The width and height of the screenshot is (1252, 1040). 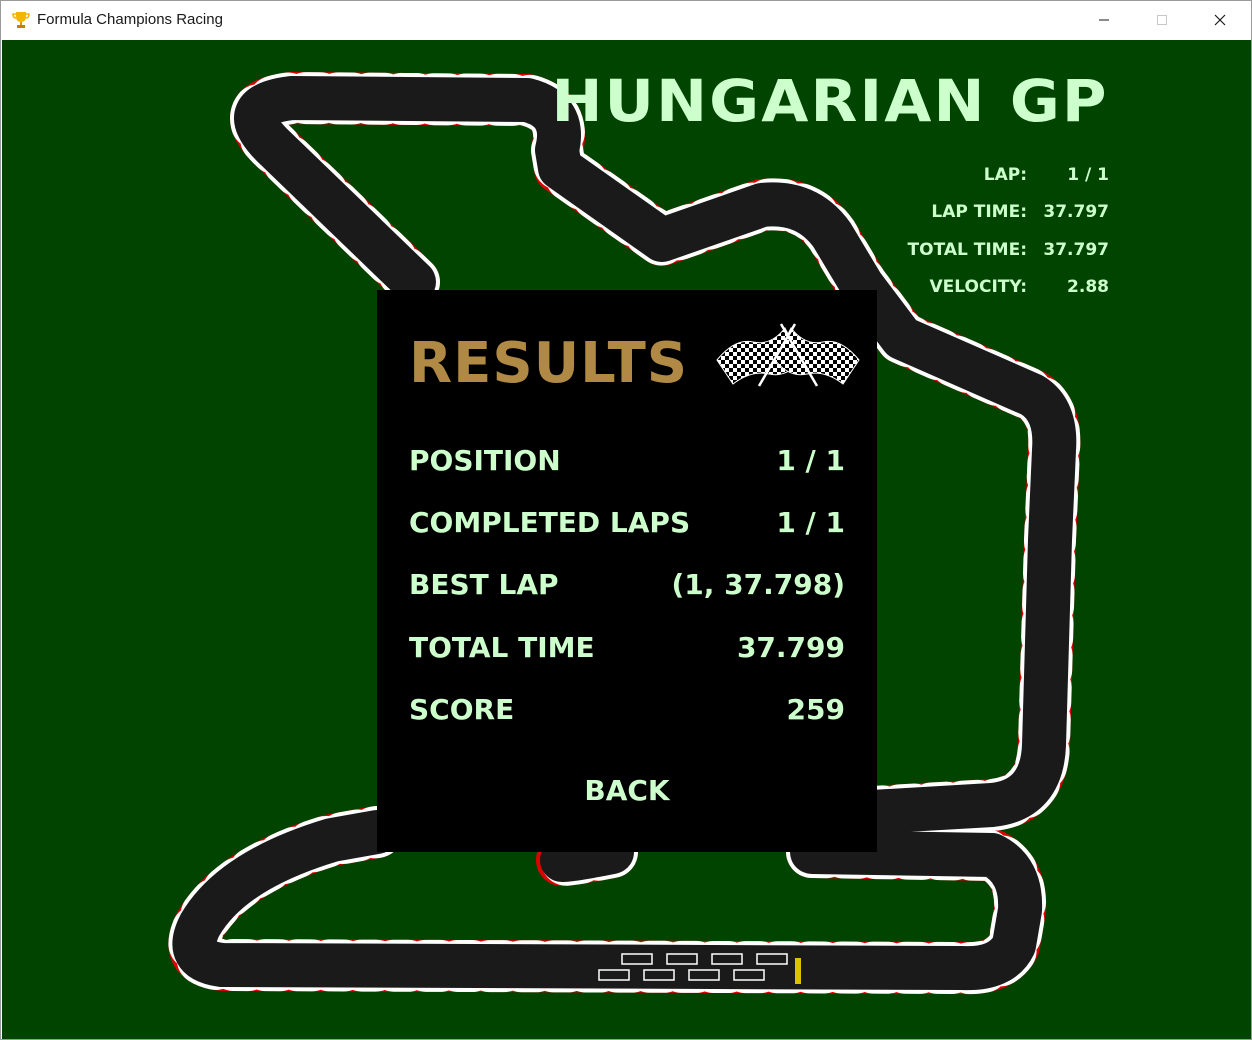 I want to click on hud-lap-label: LAP:, so click(x=1005, y=174).